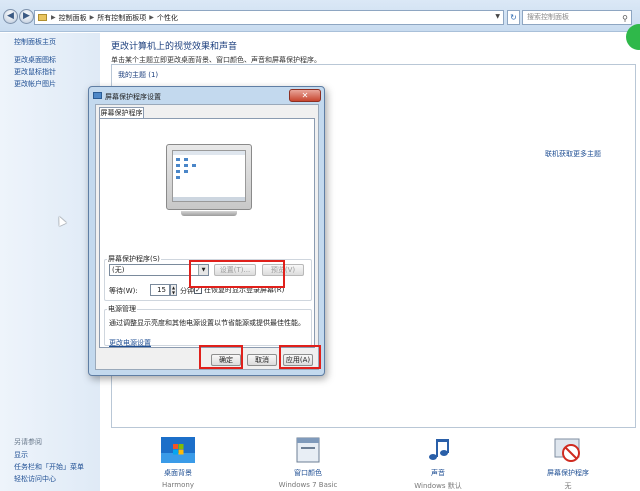 This screenshot has height=491, width=640. I want to click on power-management-label: 电源管理, so click(122, 309).